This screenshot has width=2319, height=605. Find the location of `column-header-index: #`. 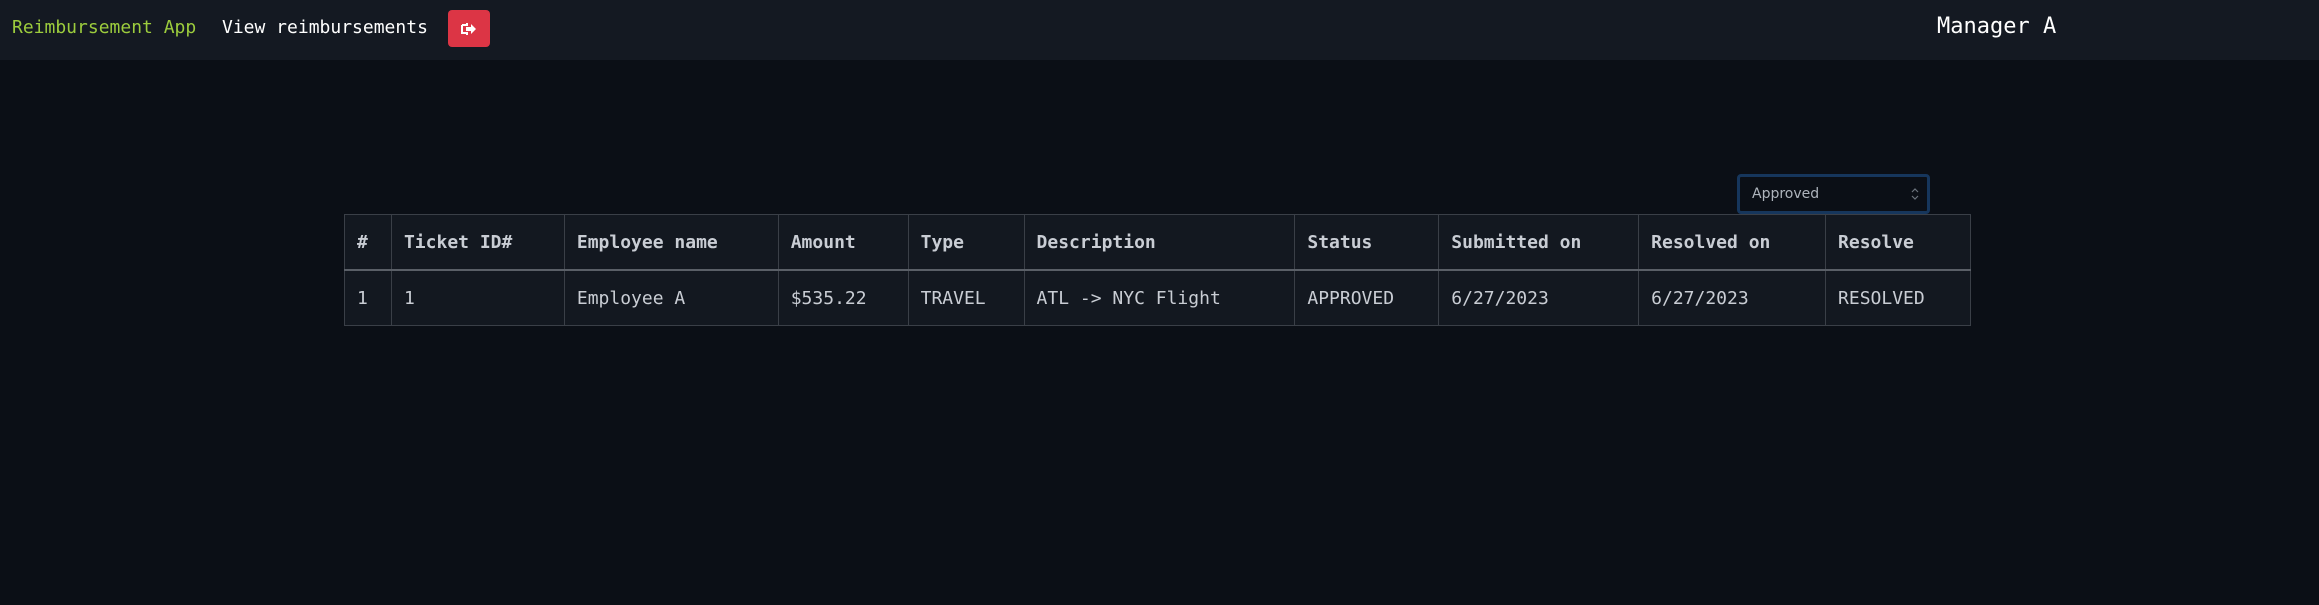

column-header-index: # is located at coordinates (368, 242).